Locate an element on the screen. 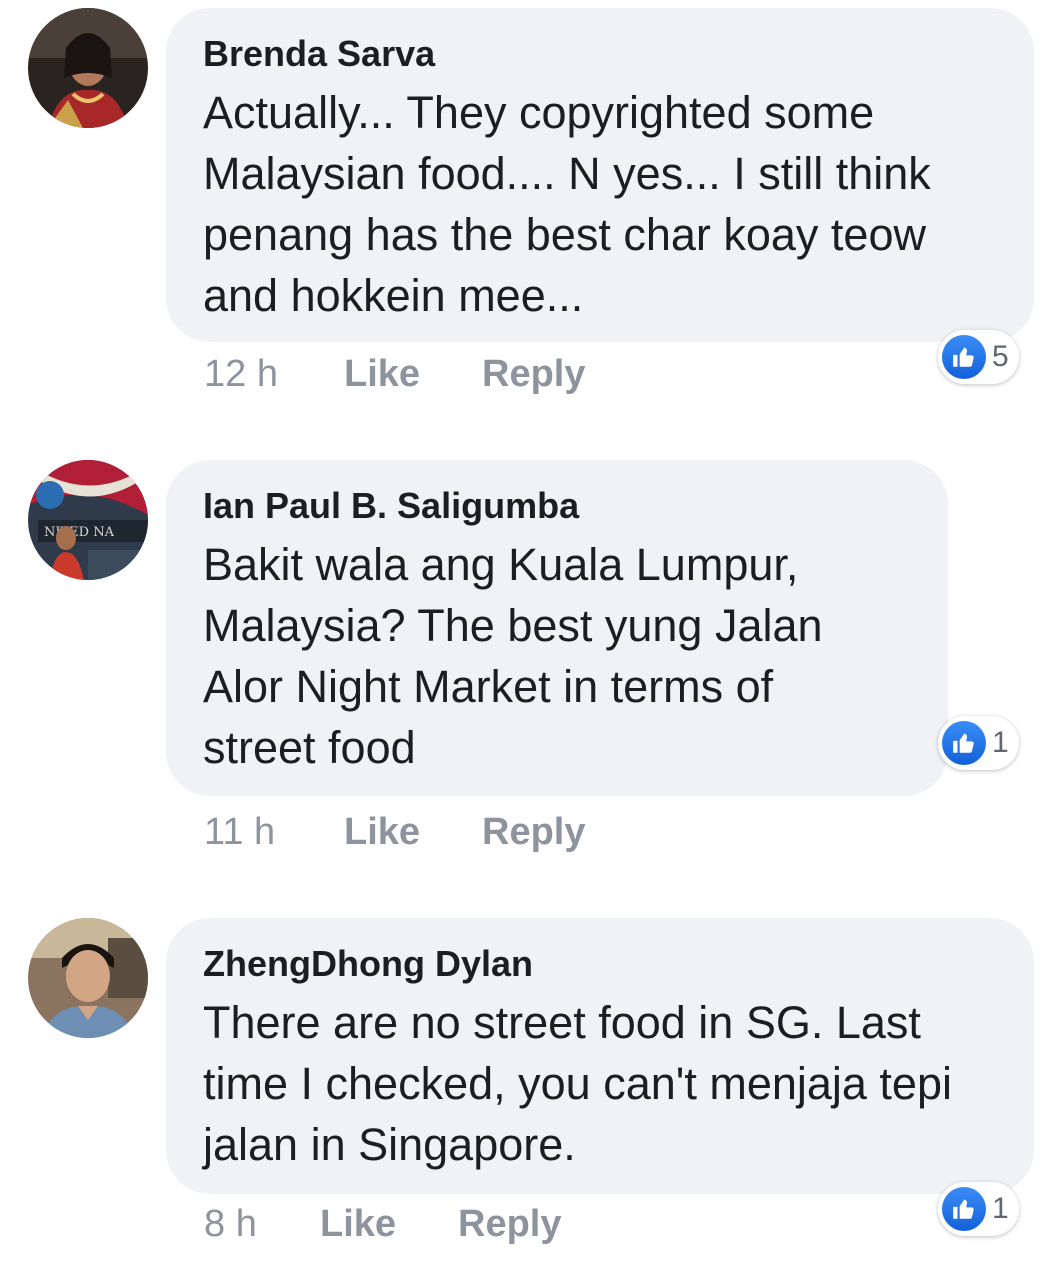 This screenshot has height=1264, width=1041. avatar: NITED NA is located at coordinates (88, 520).